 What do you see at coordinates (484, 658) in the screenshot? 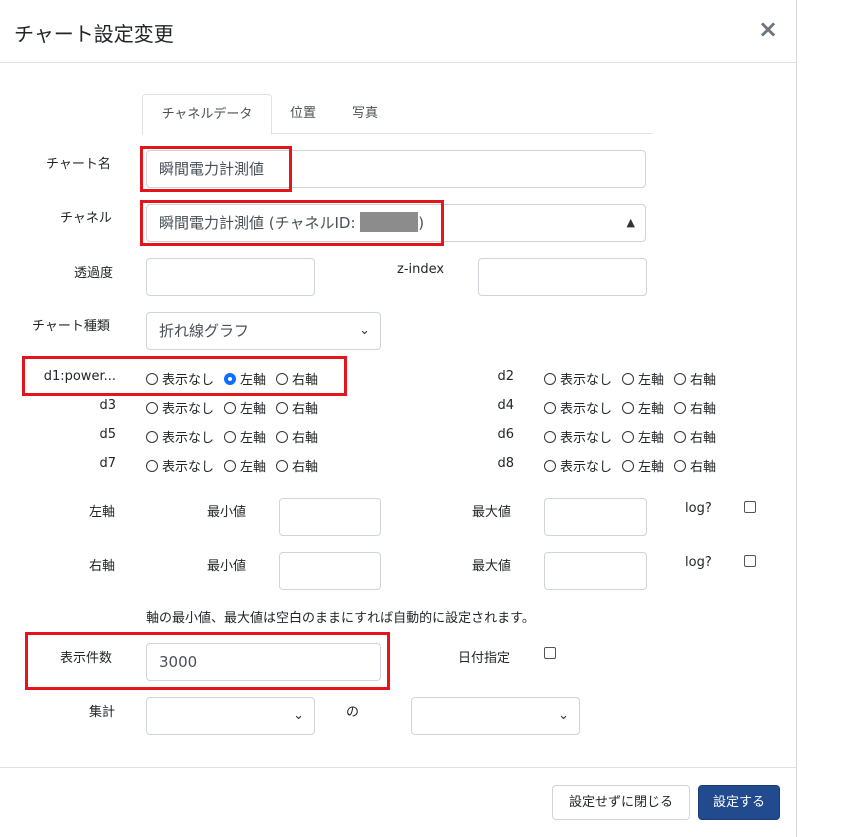
I see `date-spec-label: 日付指定` at bounding box center [484, 658].